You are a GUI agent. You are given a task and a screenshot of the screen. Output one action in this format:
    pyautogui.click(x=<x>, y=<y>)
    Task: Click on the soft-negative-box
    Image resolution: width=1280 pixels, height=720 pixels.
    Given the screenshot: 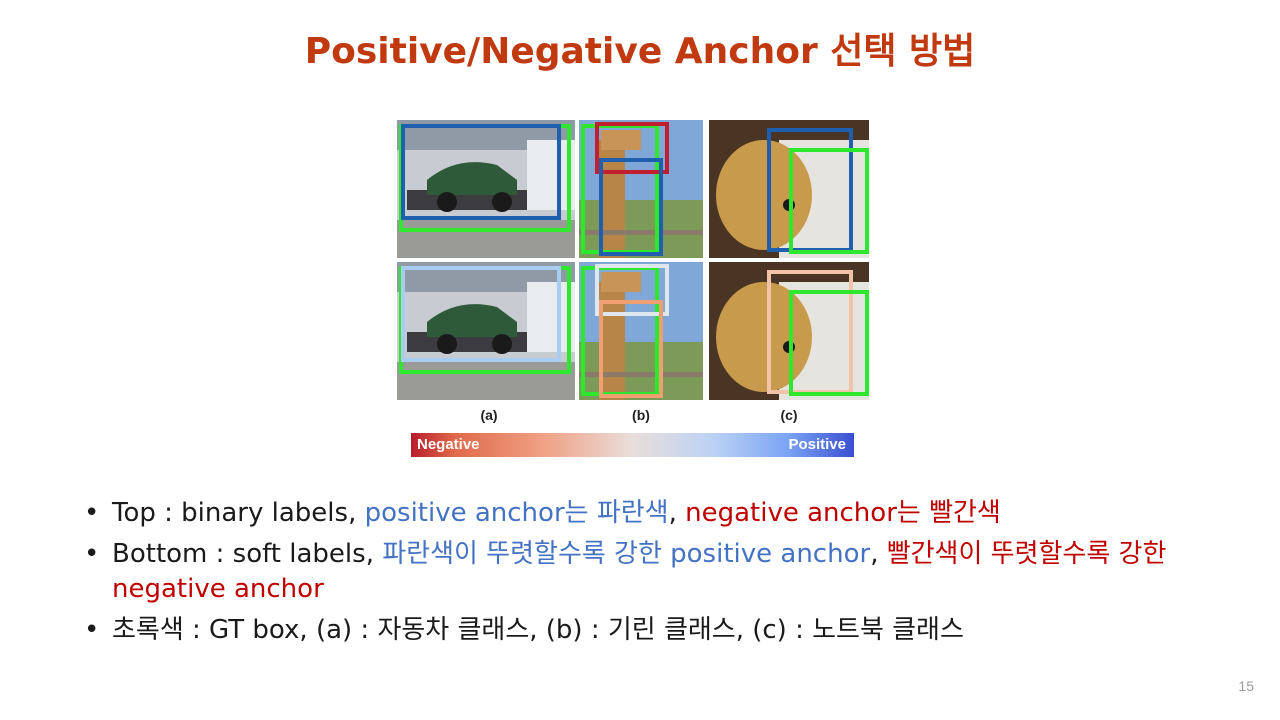 What is the action you would take?
    pyautogui.click(x=631, y=349)
    